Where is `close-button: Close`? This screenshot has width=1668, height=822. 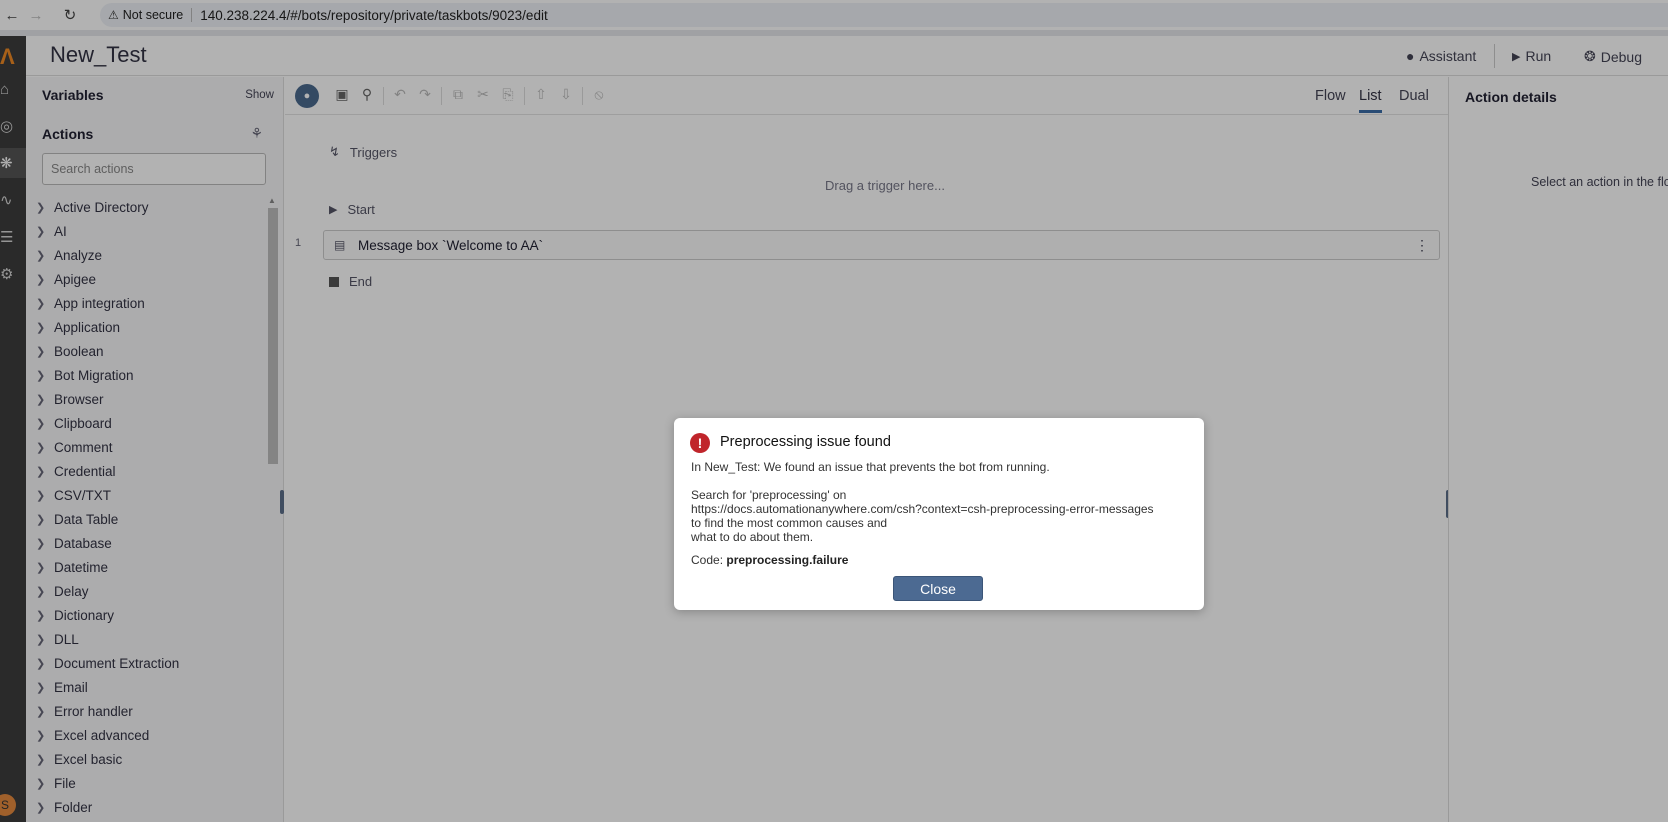 close-button: Close is located at coordinates (938, 588).